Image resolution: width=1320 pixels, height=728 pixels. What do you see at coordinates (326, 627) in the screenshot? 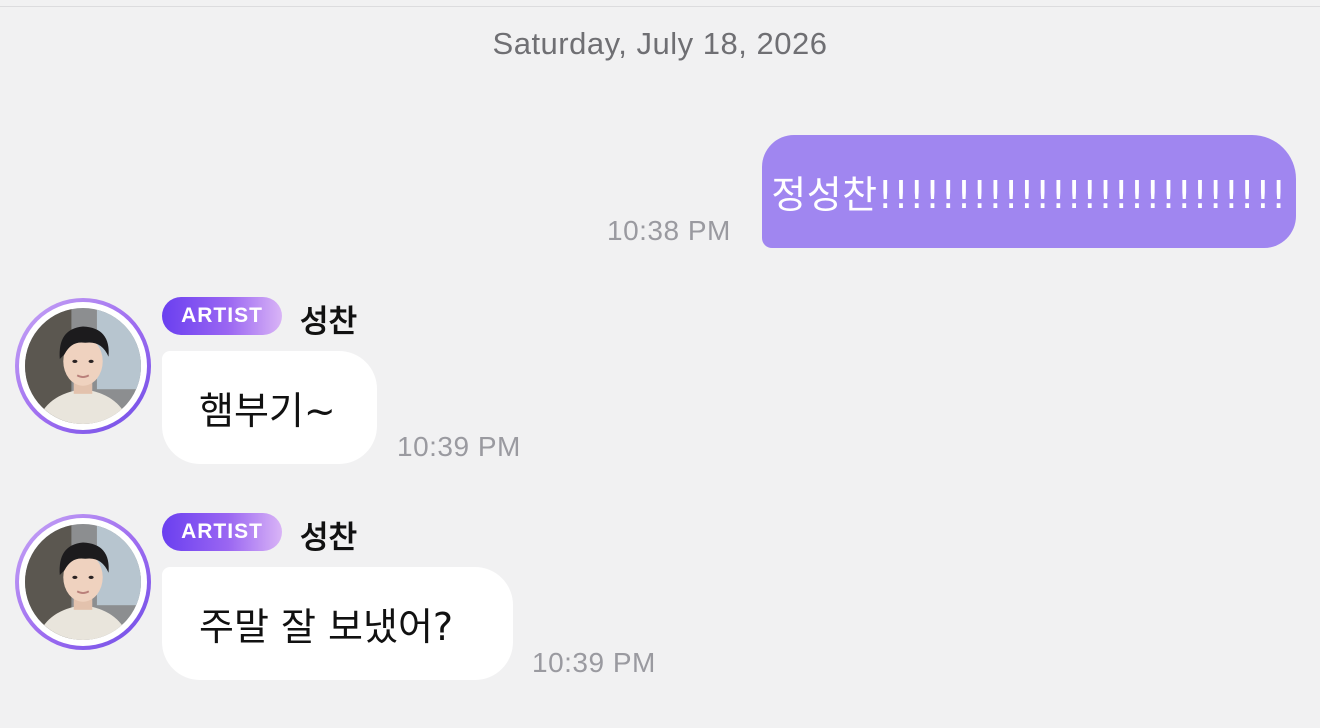
I see `message-text: 주말 잘 보냈어?` at bounding box center [326, 627].